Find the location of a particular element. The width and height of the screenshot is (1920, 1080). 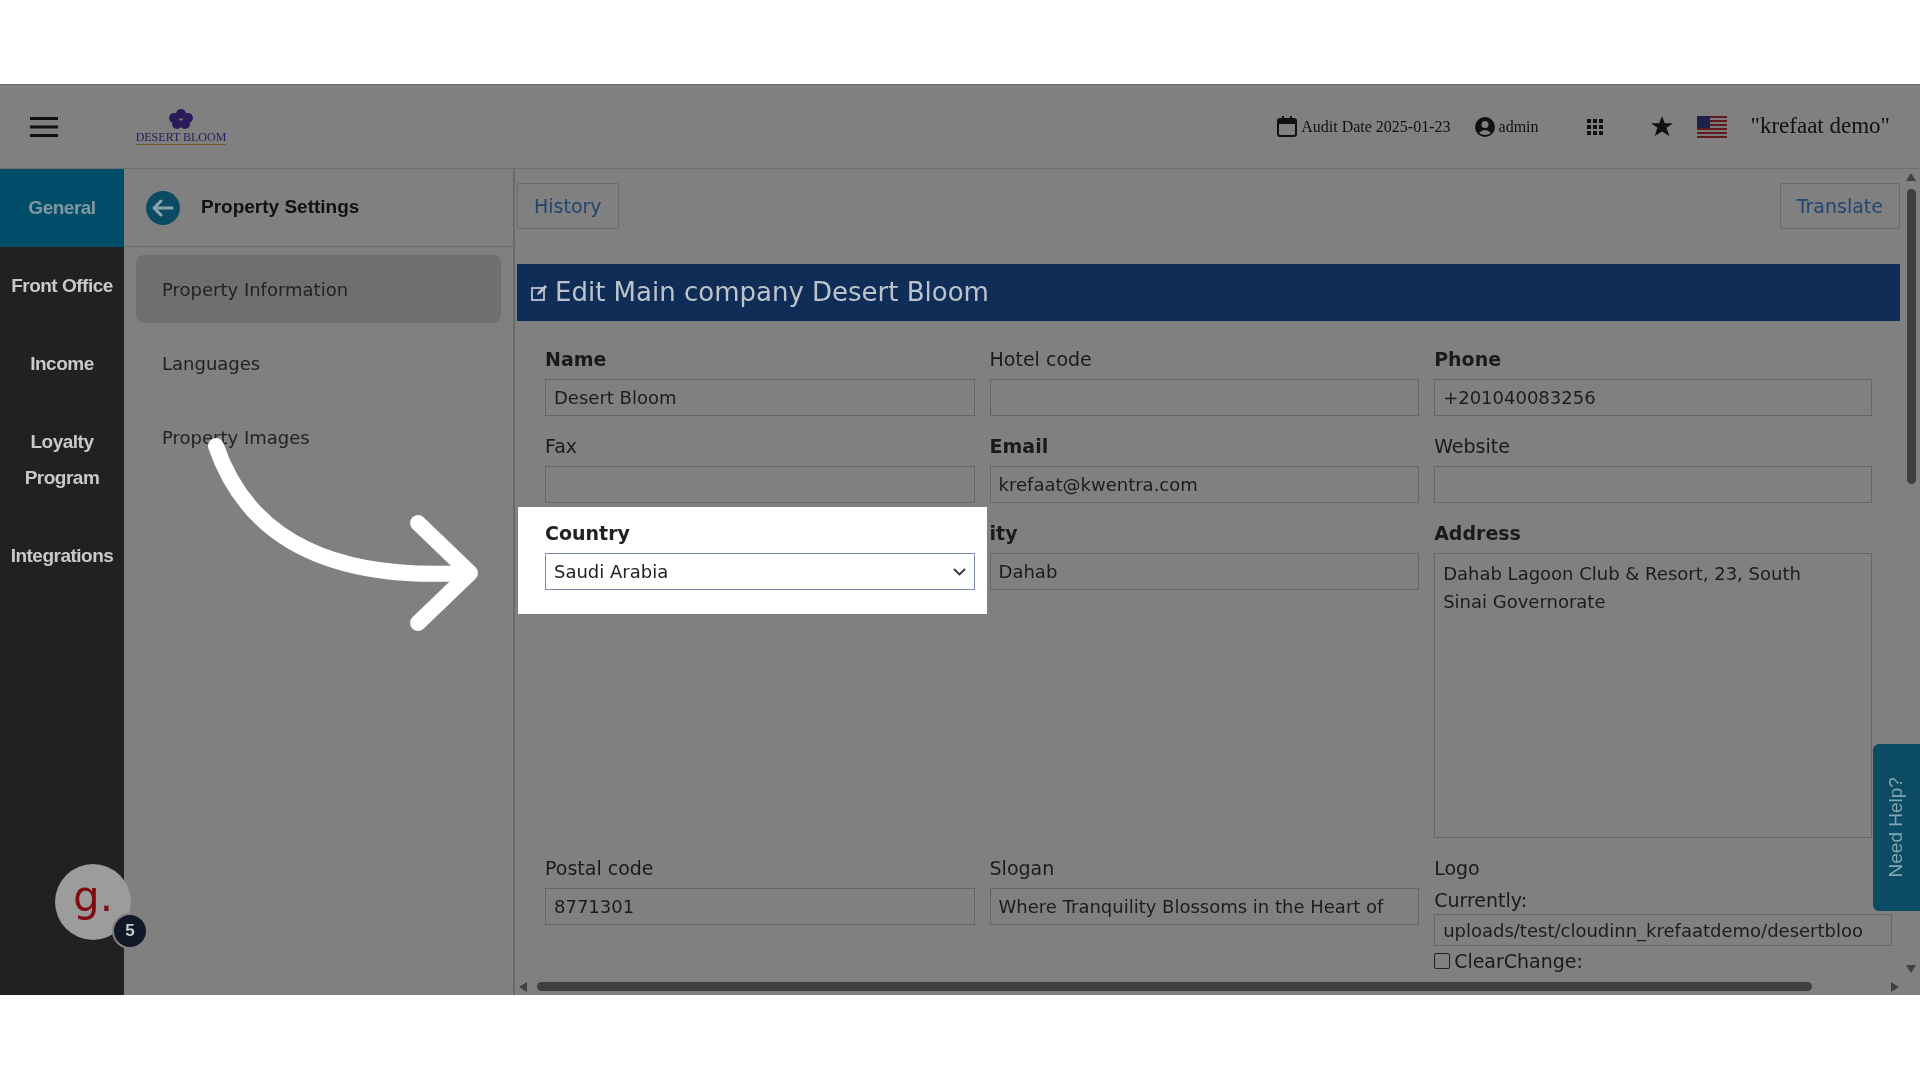

help-tab: Need Help? is located at coordinates (1896, 827).